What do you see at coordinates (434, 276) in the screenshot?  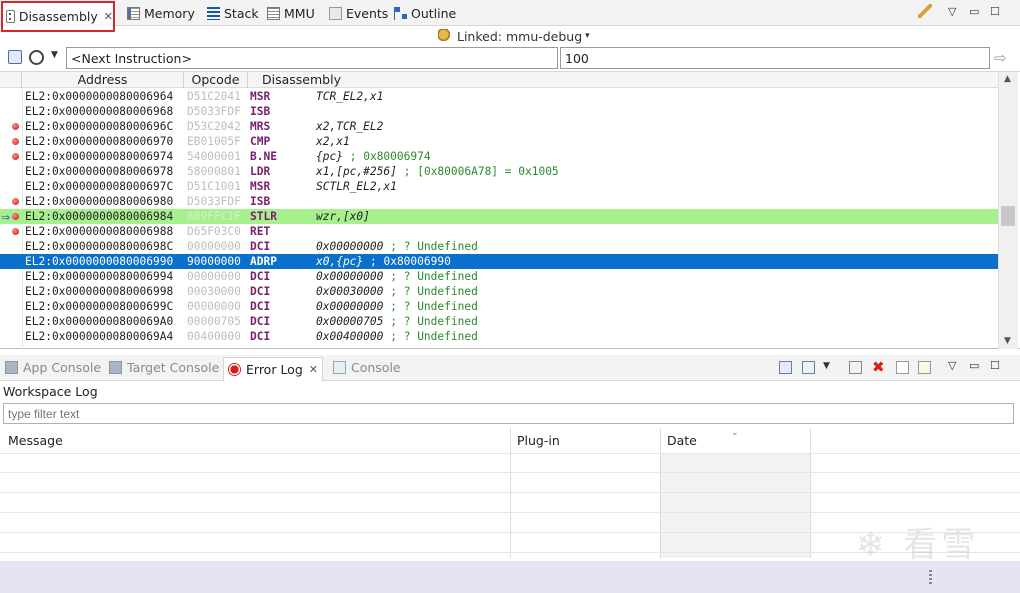 I see `comment-cell: ; ? Undefined` at bounding box center [434, 276].